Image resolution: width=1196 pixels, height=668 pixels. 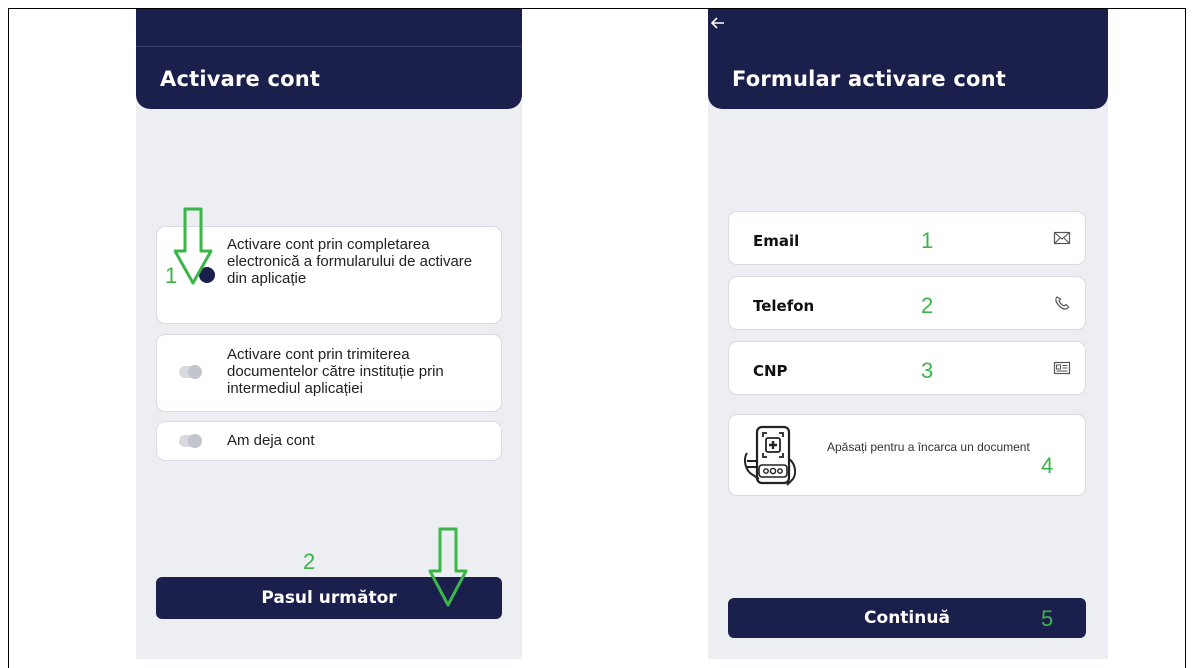 I want to click on email-field: Email 1, so click(x=907, y=238).